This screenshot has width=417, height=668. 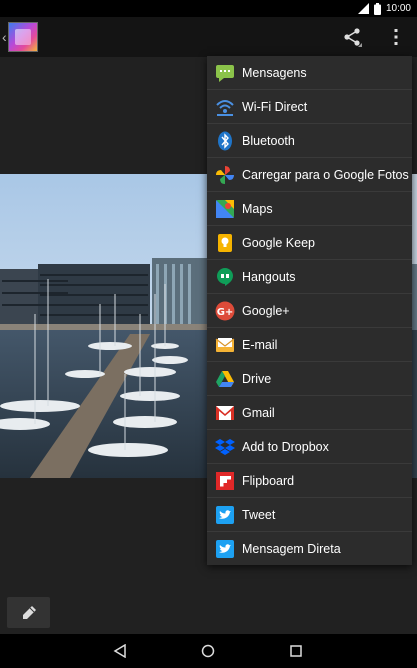 What do you see at coordinates (398, 8) in the screenshot?
I see `clock: 10:00` at bounding box center [398, 8].